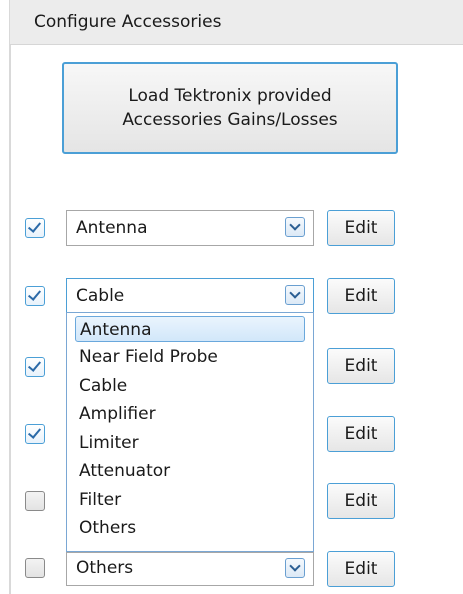 The width and height of the screenshot is (463, 594). What do you see at coordinates (105, 568) in the screenshot?
I see `accessory-6-value: Others` at bounding box center [105, 568].